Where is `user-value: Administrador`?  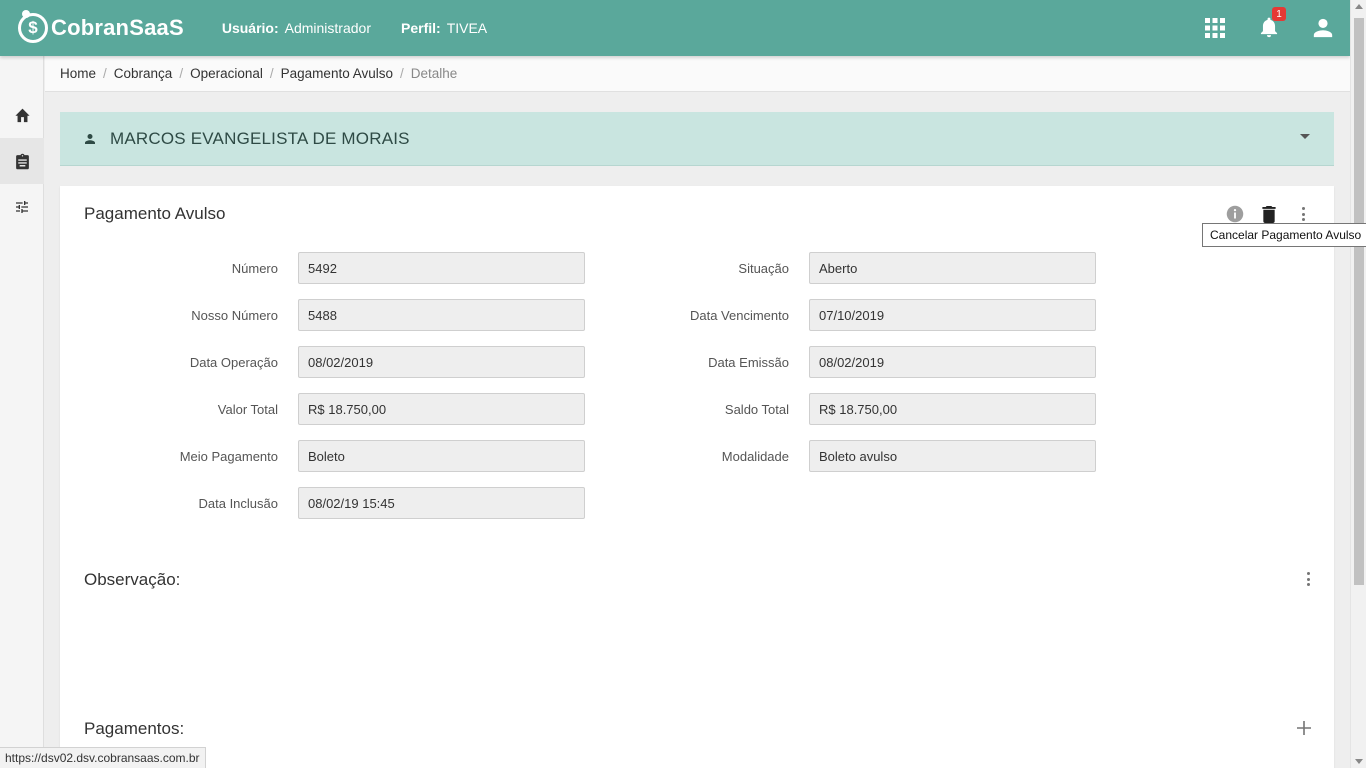
user-value: Administrador is located at coordinates (327, 28).